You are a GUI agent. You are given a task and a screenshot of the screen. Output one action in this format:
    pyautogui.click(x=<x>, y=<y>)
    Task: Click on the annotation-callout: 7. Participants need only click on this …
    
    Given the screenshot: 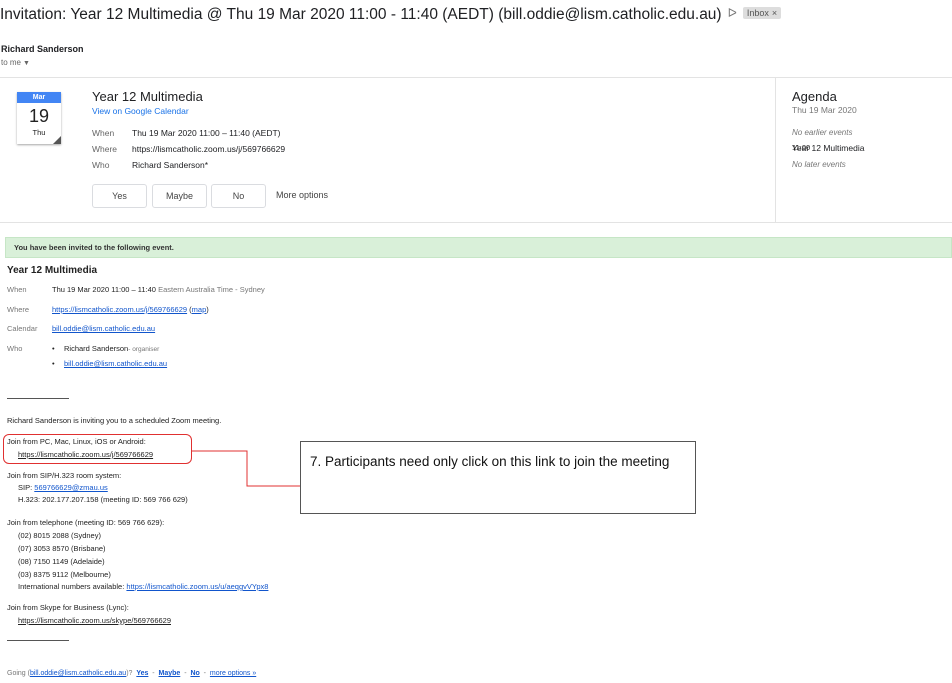 What is the action you would take?
    pyautogui.click(x=498, y=477)
    